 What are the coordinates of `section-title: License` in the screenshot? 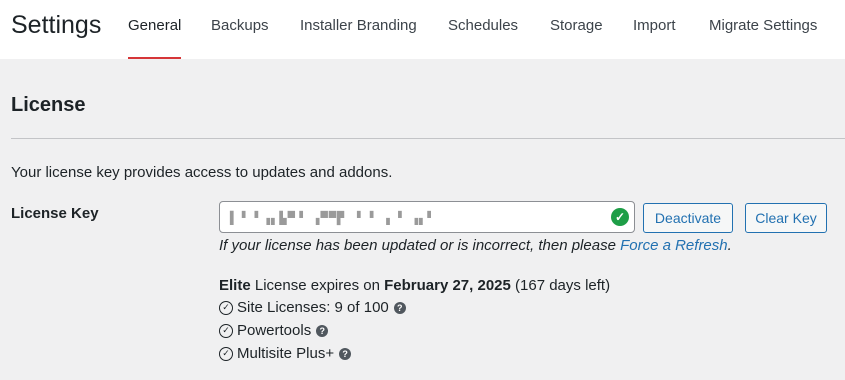 It's located at (48, 105).